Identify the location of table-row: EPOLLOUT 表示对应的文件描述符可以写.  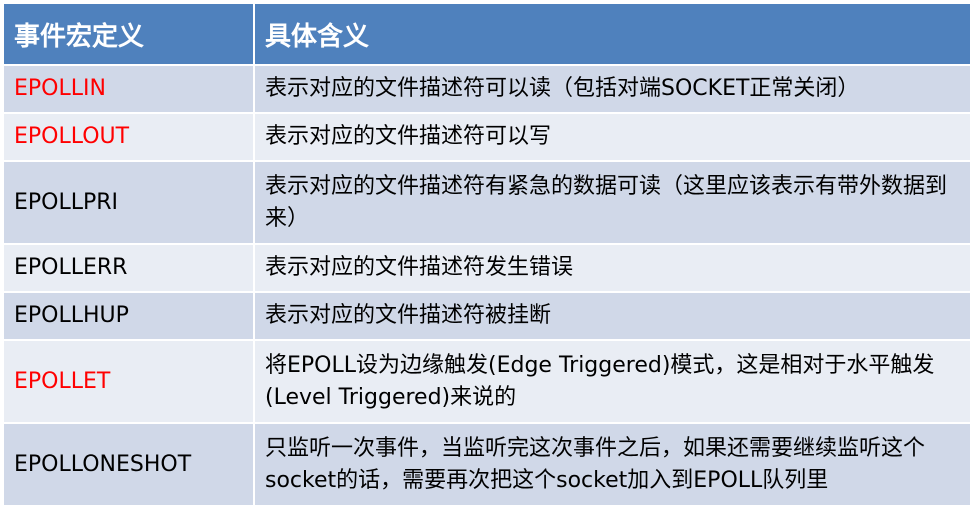
(487, 137).